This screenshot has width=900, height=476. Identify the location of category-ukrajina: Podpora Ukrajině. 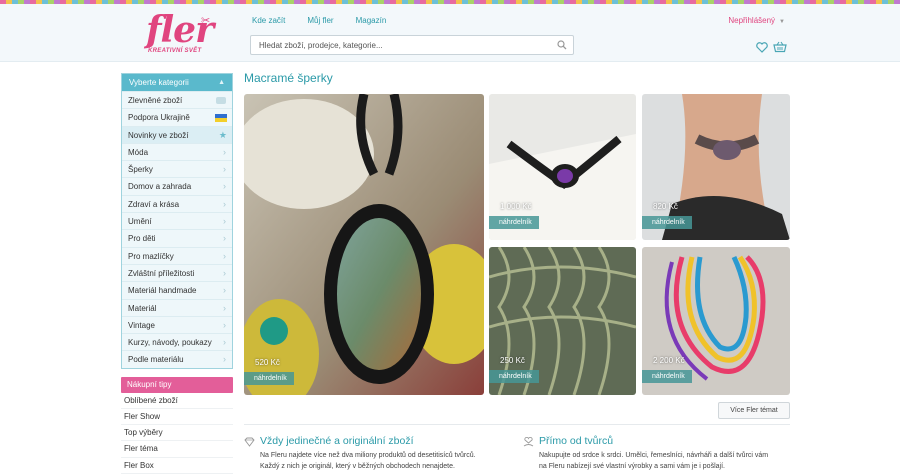
(177, 117).